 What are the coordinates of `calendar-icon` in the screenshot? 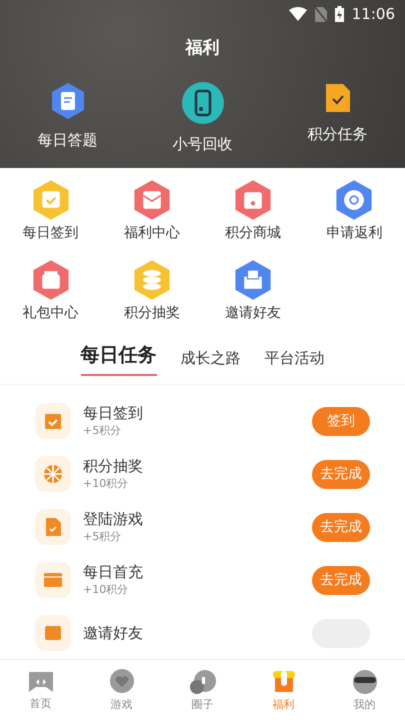 It's located at (53, 421).